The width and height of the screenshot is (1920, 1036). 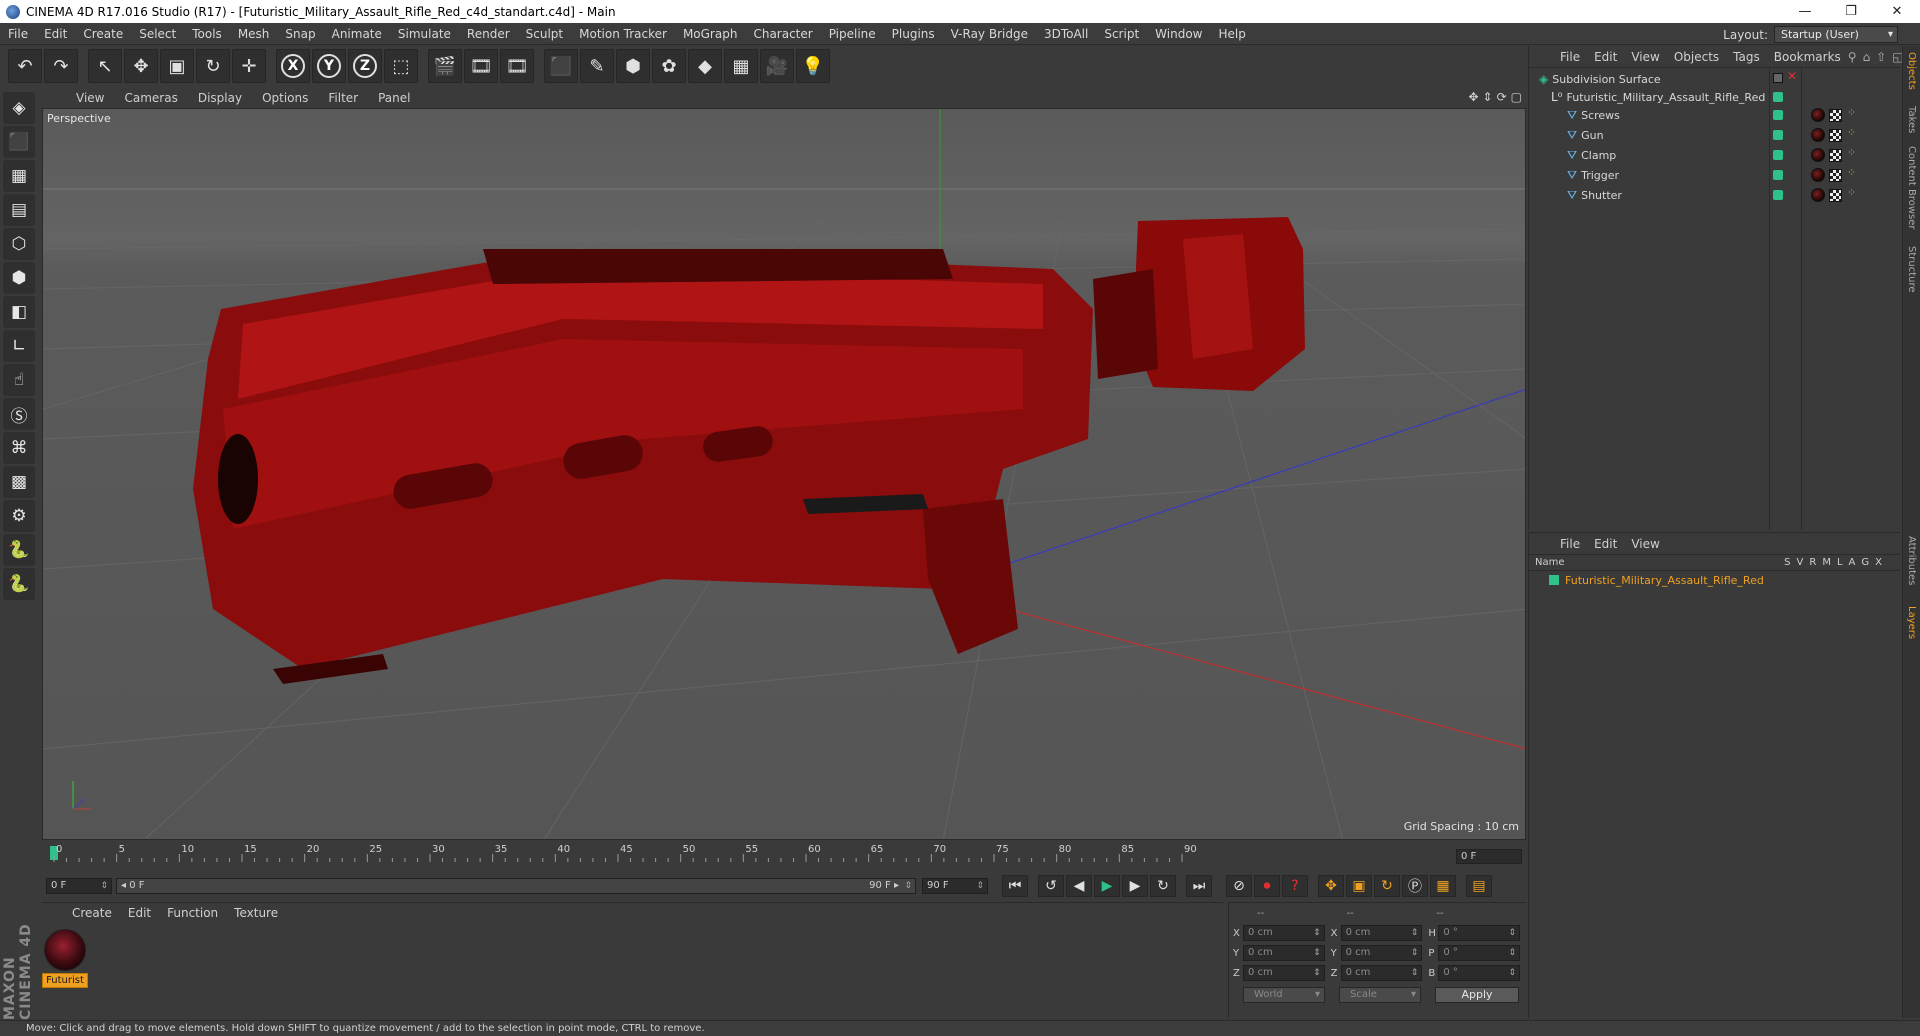 I want to click on object-menu-objects: Objects, so click(x=1696, y=57).